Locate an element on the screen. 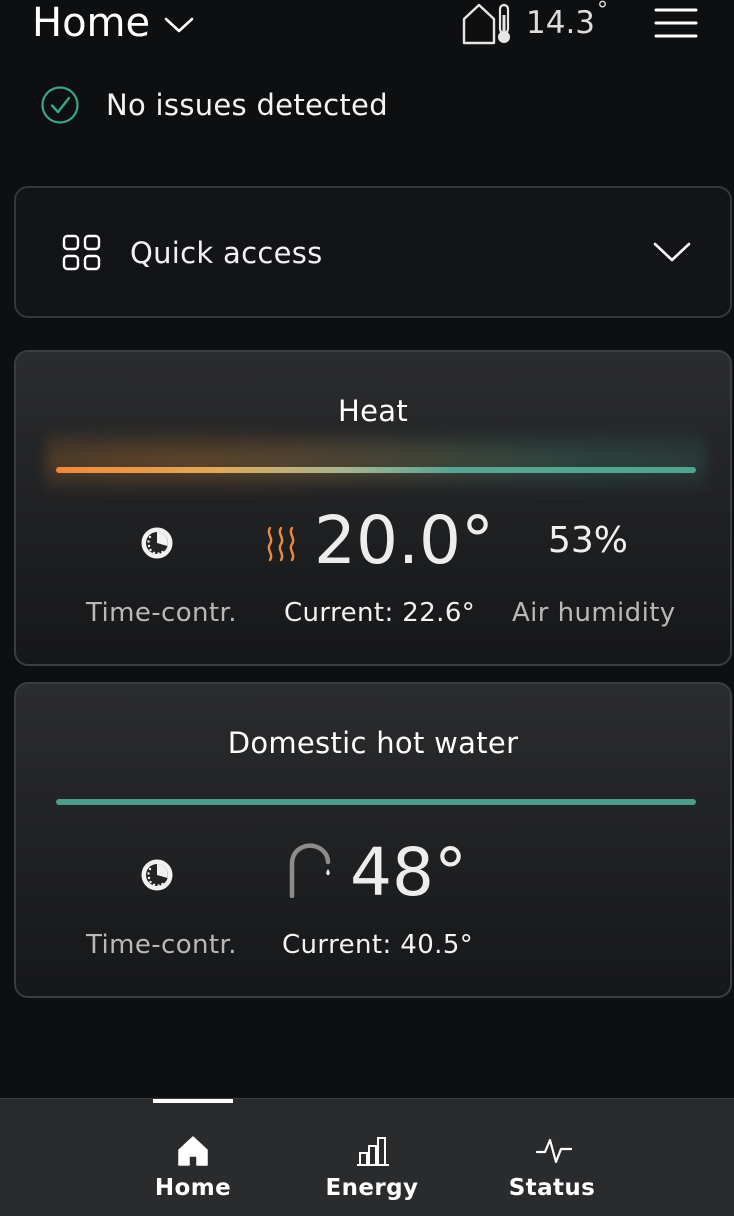 The image size is (734, 1216). nav-label-energy: Energy is located at coordinates (372, 1188).